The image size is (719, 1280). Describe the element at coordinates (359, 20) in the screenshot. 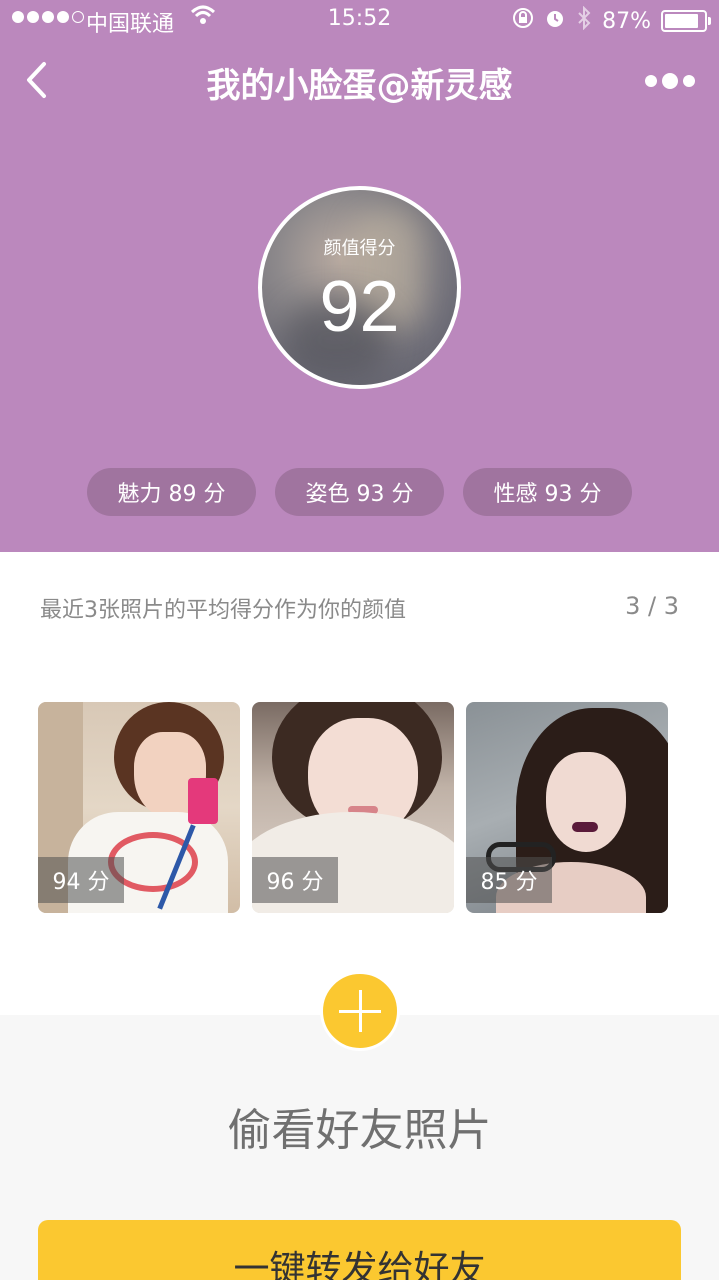

I see `status-bar: 中国联通 15:52 87%` at that location.